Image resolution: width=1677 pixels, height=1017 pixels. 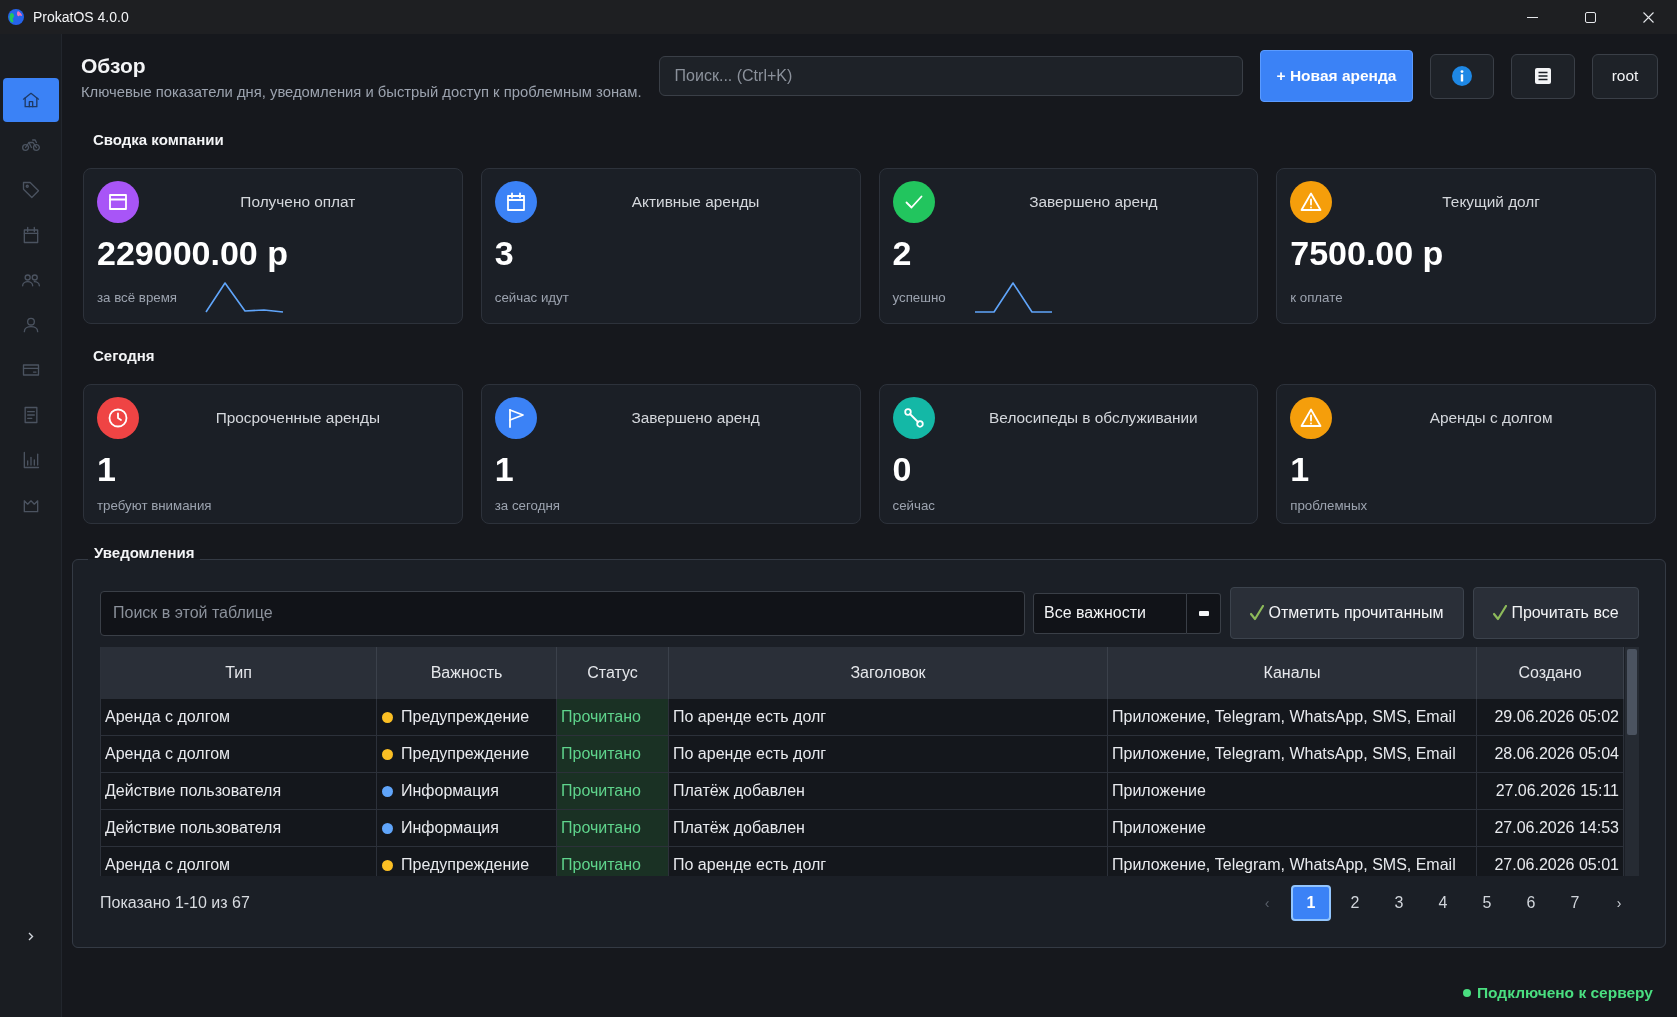 I want to click on window-title: ProkatOS 4.0.0, so click(x=81, y=17).